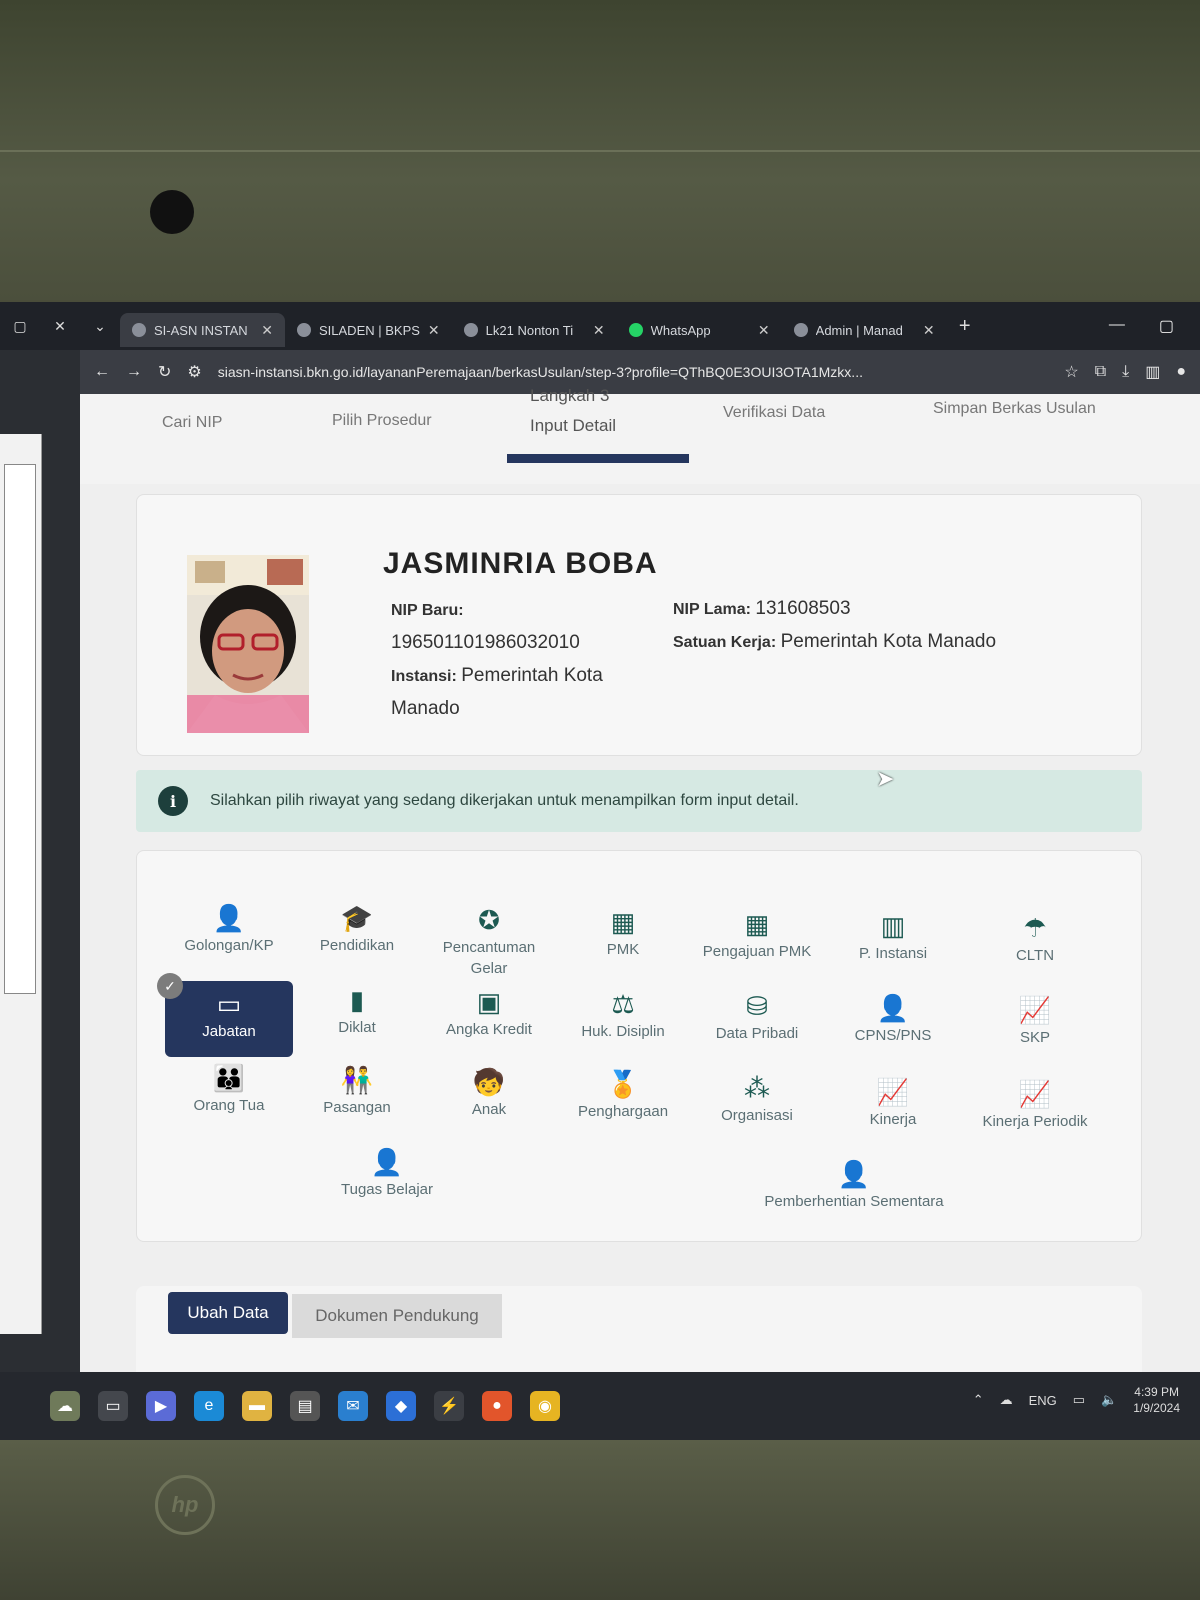 Image resolution: width=1200 pixels, height=1600 pixels. Describe the element at coordinates (725, 642) in the screenshot. I see `satuan-kerja-label: Satuan Kerja:` at that location.